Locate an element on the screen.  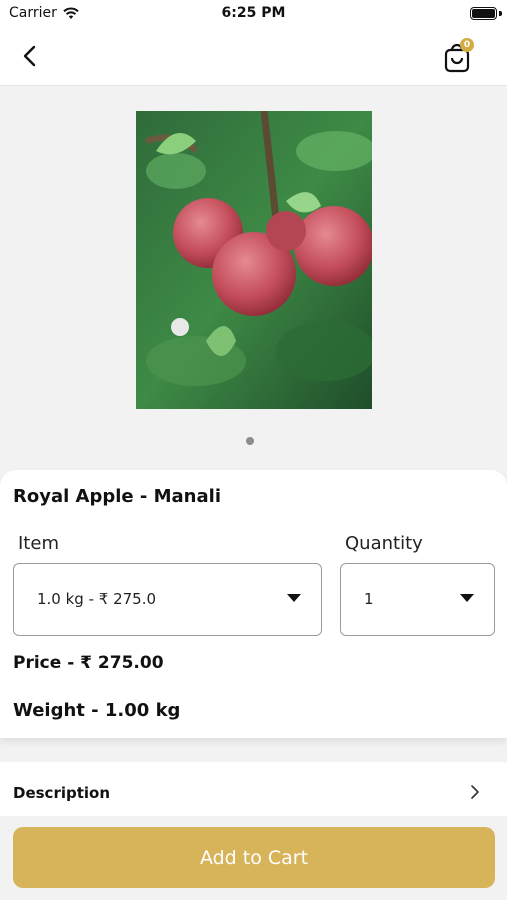
item-label: Item is located at coordinates (38, 543).